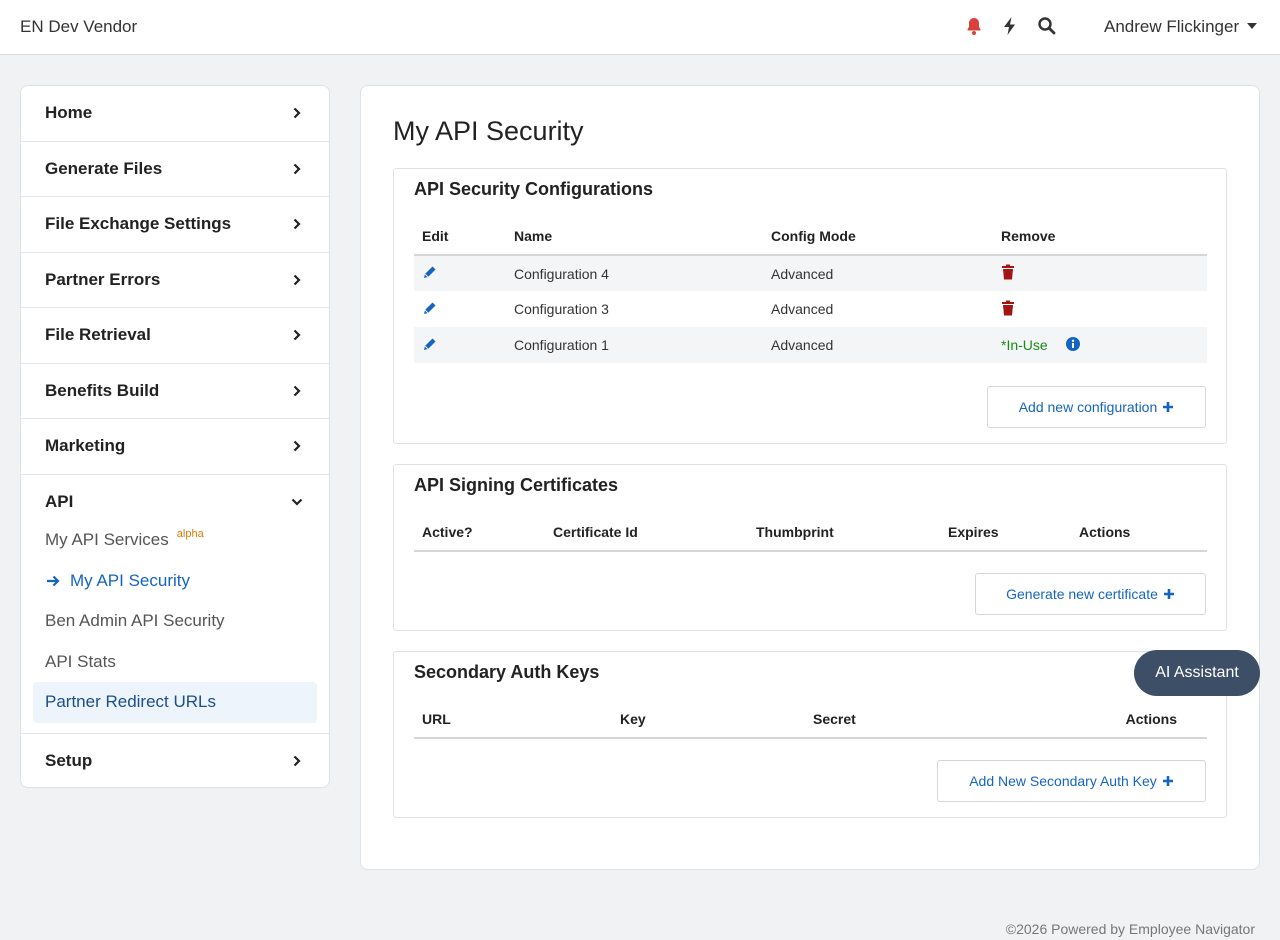 This screenshot has width=1280, height=940. I want to click on button-label: Add new configuration, so click(1088, 407).